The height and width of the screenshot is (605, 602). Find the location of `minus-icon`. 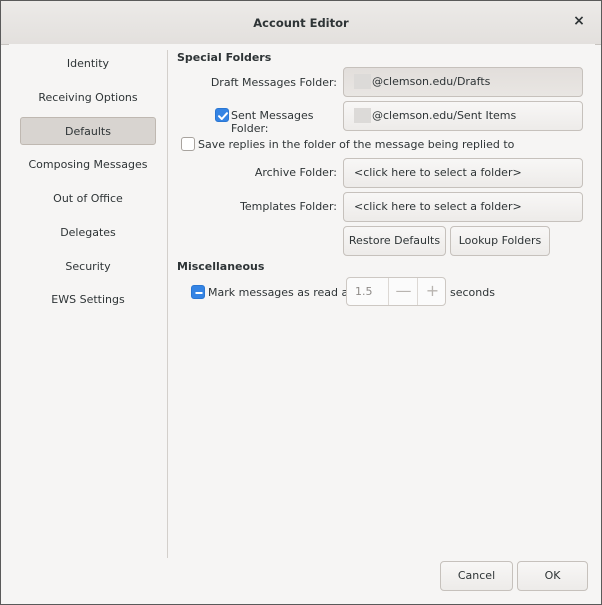

minus-icon is located at coordinates (199, 293).